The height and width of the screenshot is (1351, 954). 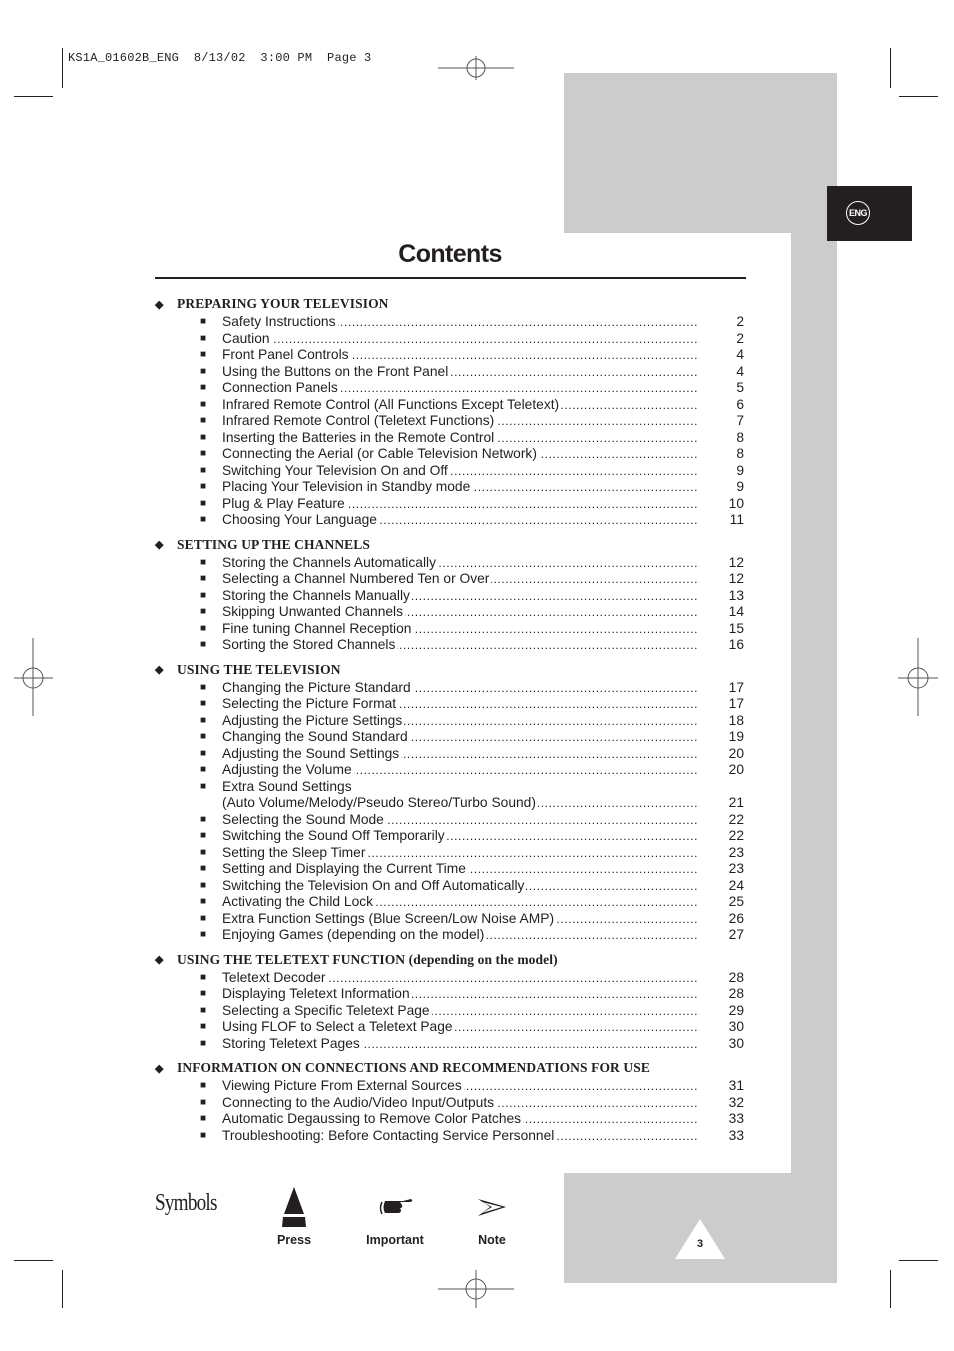 What do you see at coordinates (492, 1207) in the screenshot?
I see `note-arrow-icon` at bounding box center [492, 1207].